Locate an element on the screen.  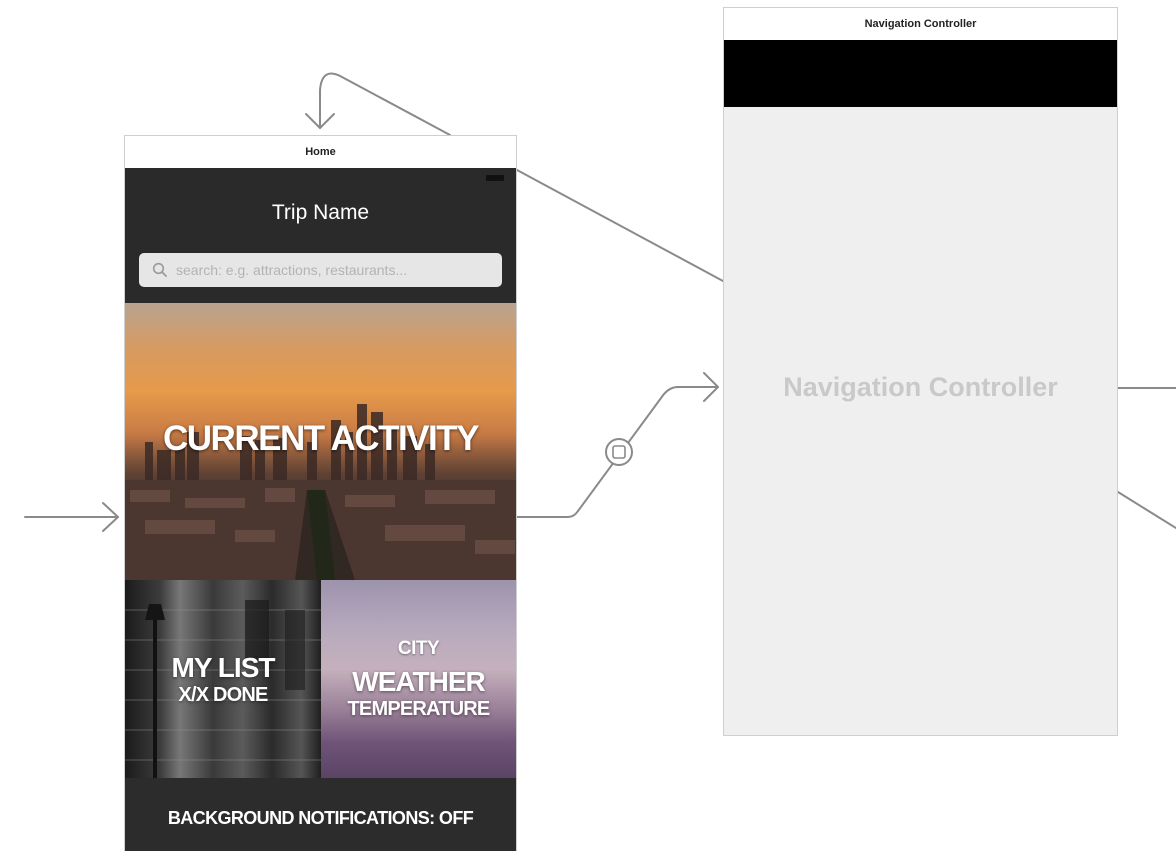
city-skyline-image is located at coordinates (320, 492).